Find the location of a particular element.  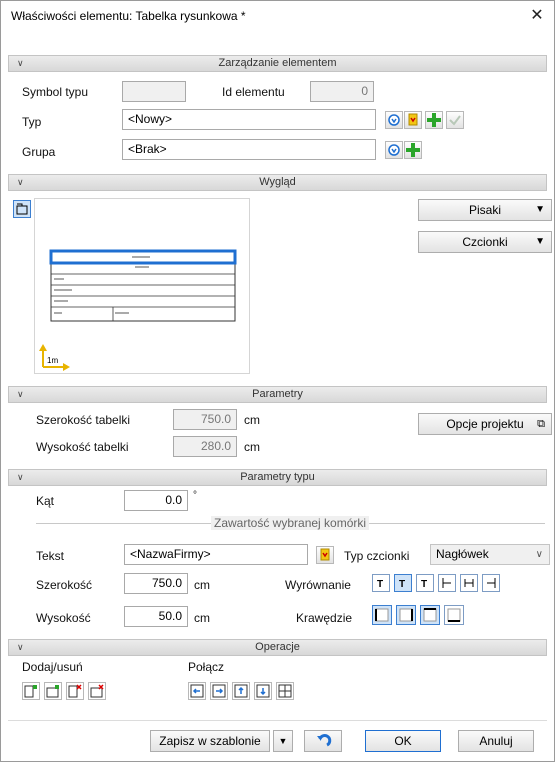

grupa-label: Grupa is located at coordinates (39, 152).